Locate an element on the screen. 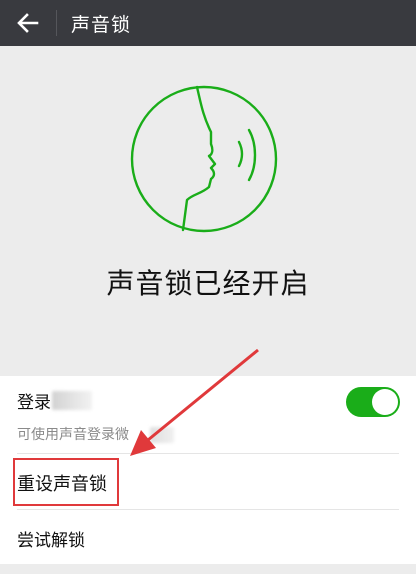 Image resolution: width=416 pixels, height=574 pixels. try-unlock-row: 尝试解锁 is located at coordinates (208, 537).